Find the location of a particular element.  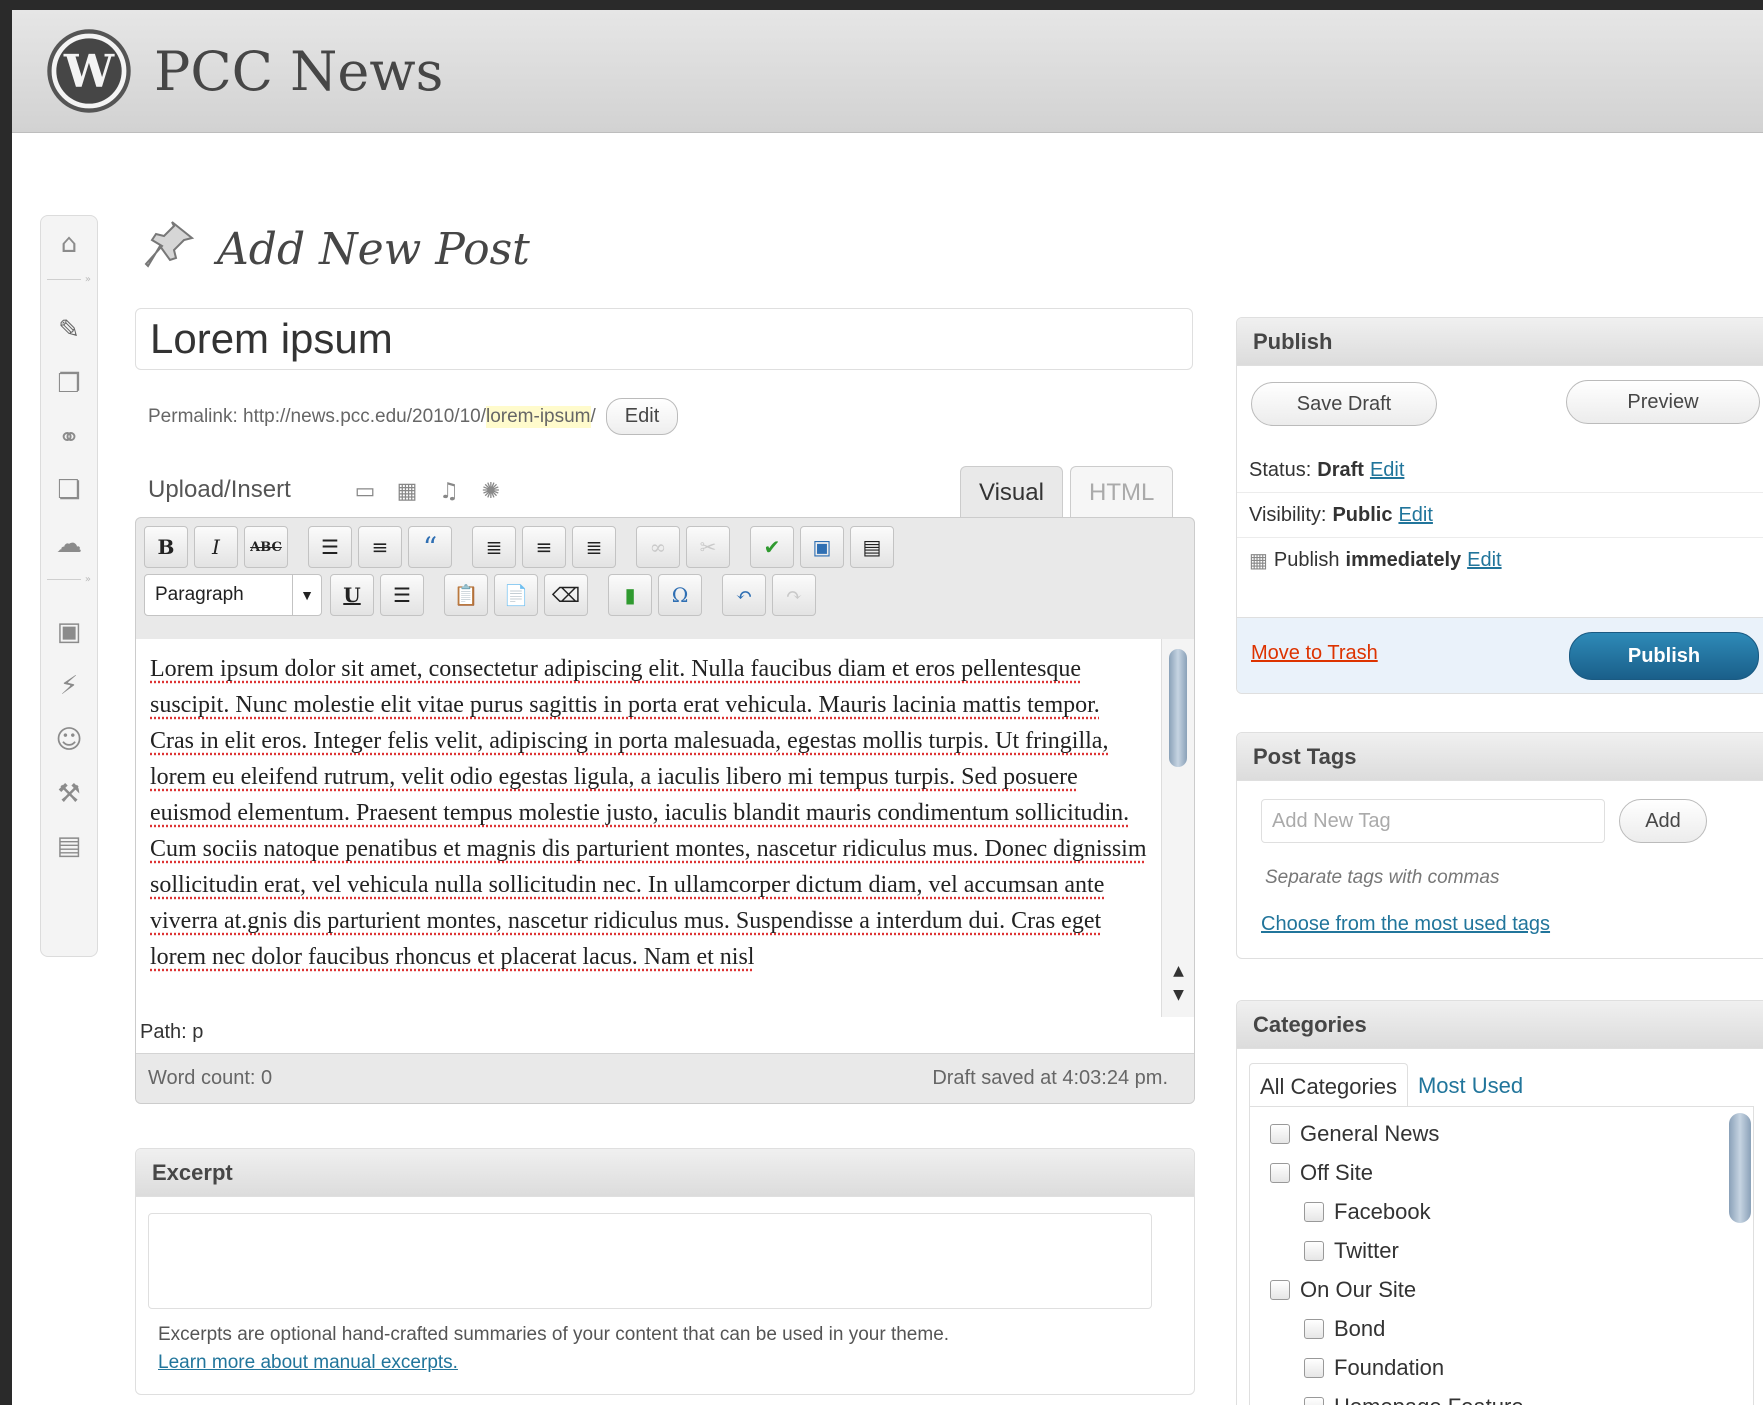

insert-media-button: ▮ is located at coordinates (630, 595).